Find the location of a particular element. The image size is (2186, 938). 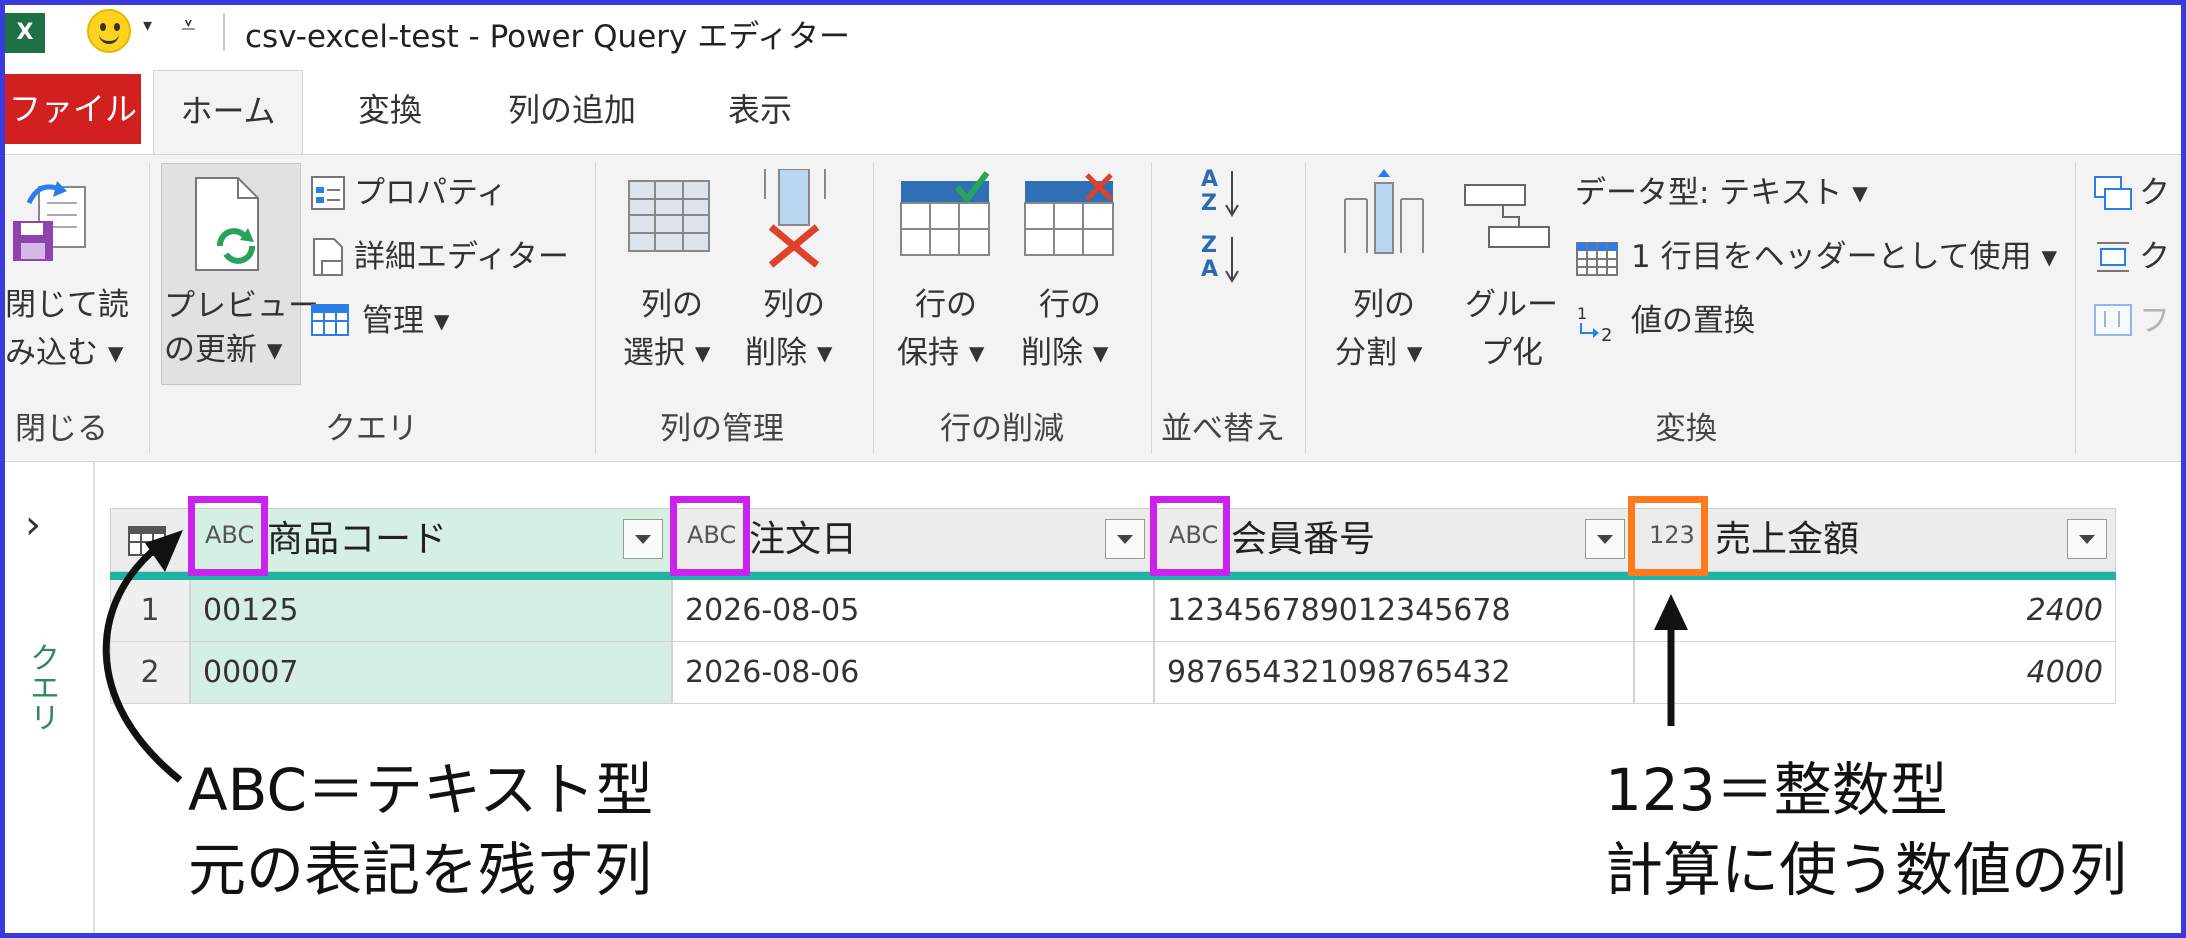

table-cell: 2026-08-05 is located at coordinates (913, 611).